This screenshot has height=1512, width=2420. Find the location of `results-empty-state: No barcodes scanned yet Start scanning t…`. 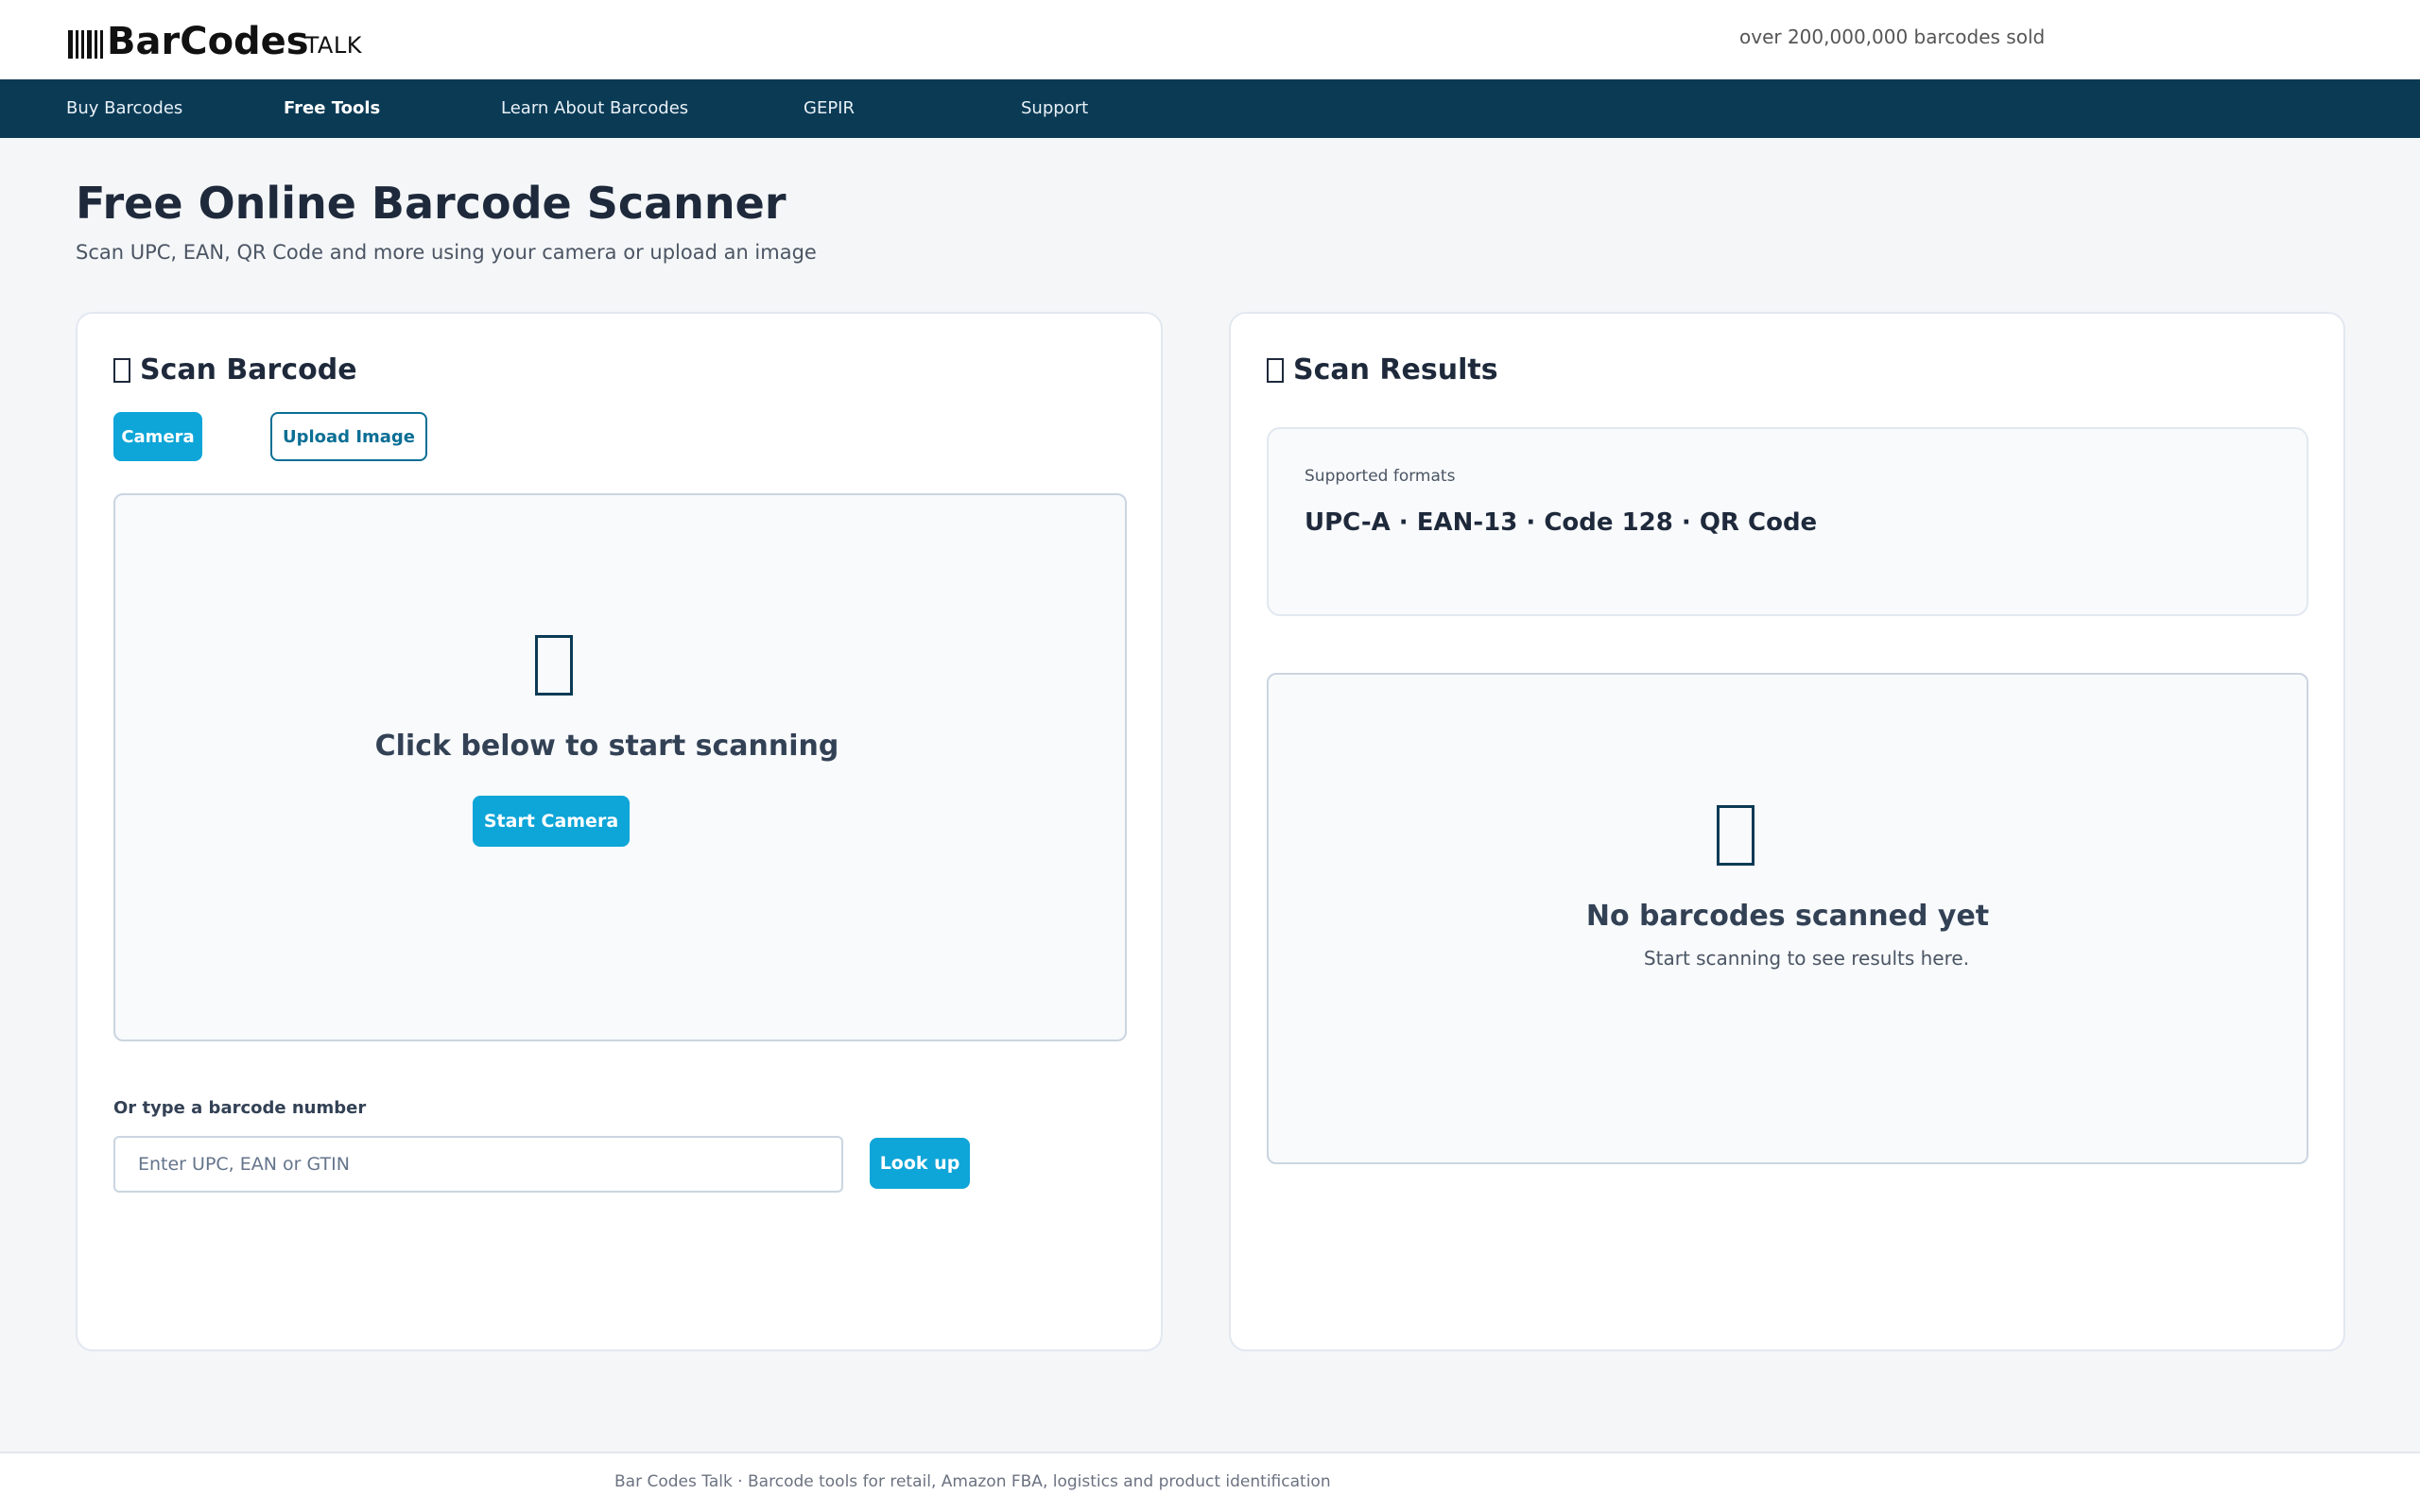

results-empty-state: No barcodes scanned yet Start scanning t… is located at coordinates (1787, 918).